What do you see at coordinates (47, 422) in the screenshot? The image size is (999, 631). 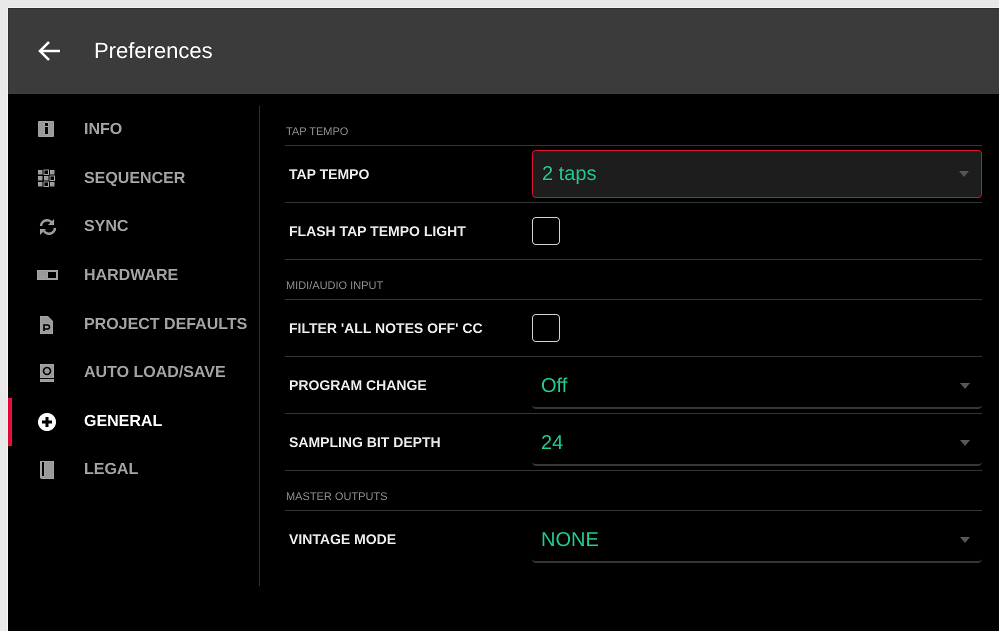 I see `plus-icon` at bounding box center [47, 422].